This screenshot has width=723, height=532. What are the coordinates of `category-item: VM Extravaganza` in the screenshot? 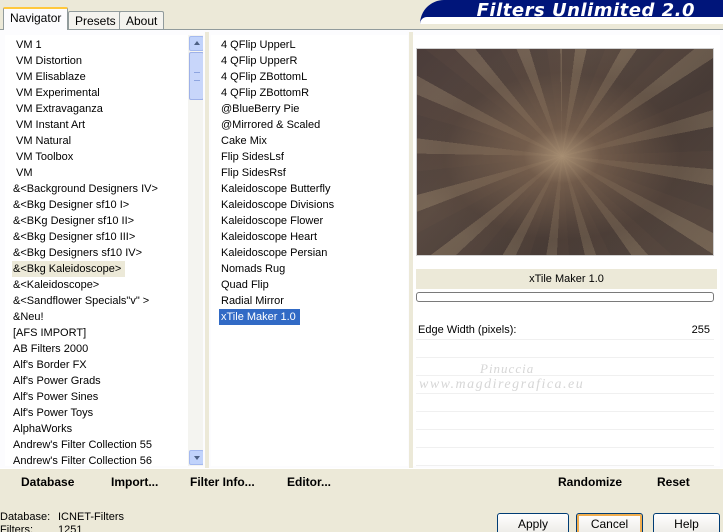 It's located at (95, 109).